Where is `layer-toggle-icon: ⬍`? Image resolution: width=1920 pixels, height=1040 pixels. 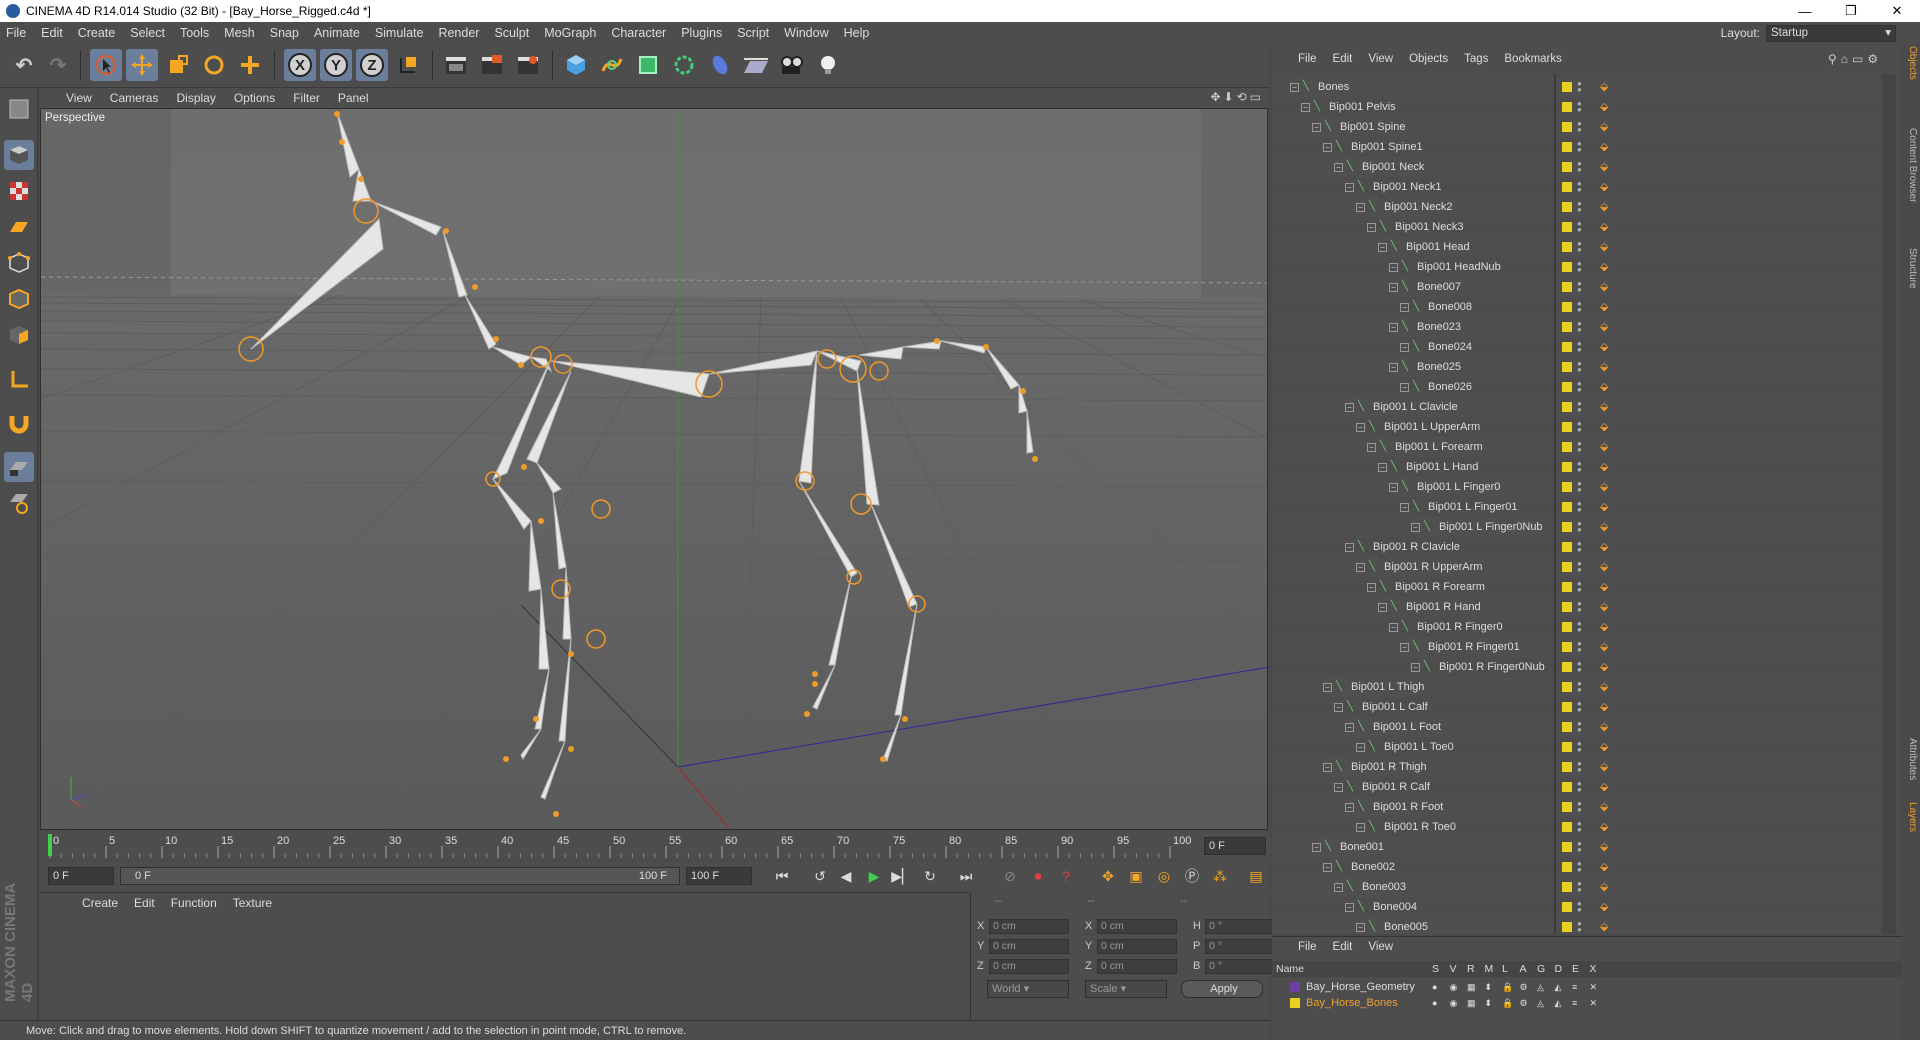
layer-toggle-icon: ⬍ is located at coordinates (1489, 1003).